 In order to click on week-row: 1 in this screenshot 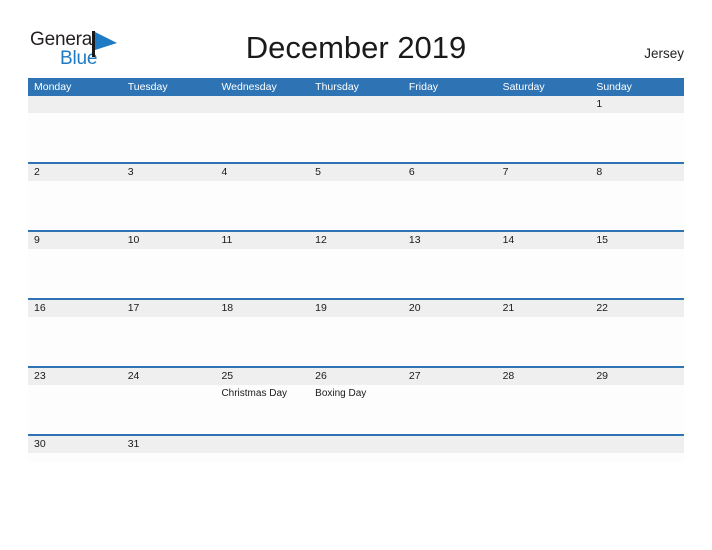, I will do `click(356, 129)`.